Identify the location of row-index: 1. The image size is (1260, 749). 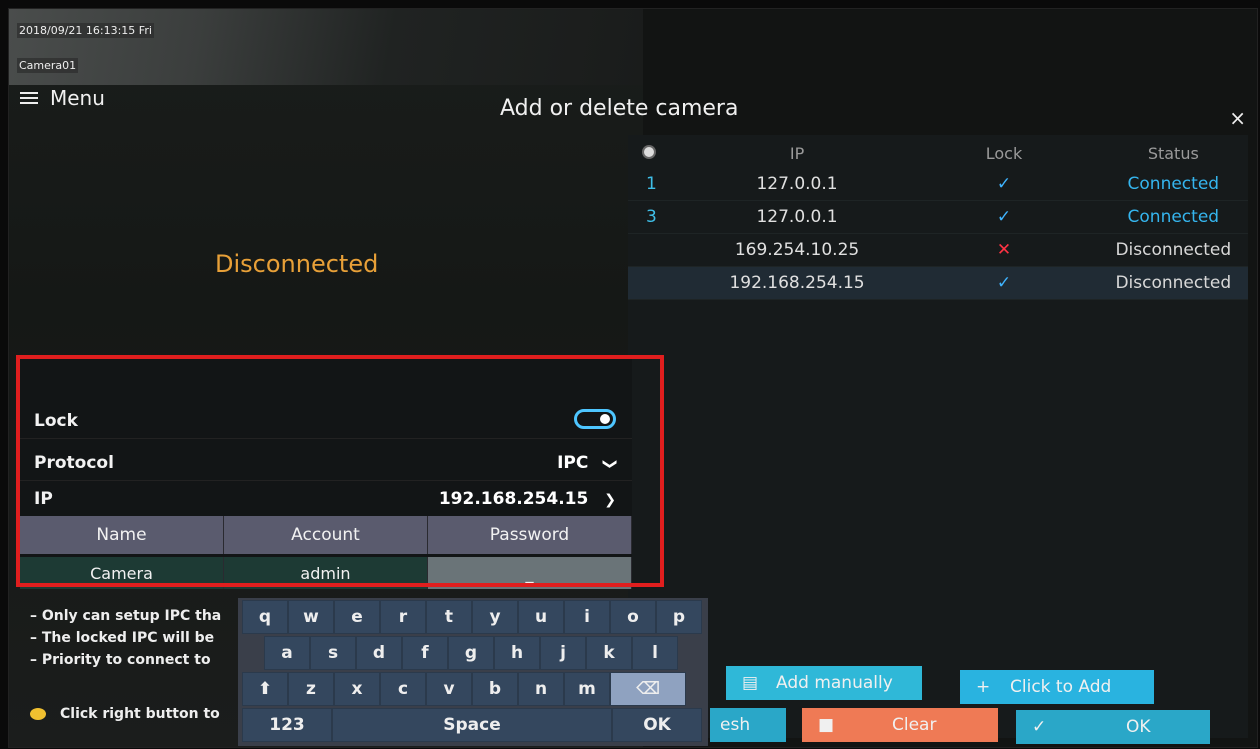
(656, 184).